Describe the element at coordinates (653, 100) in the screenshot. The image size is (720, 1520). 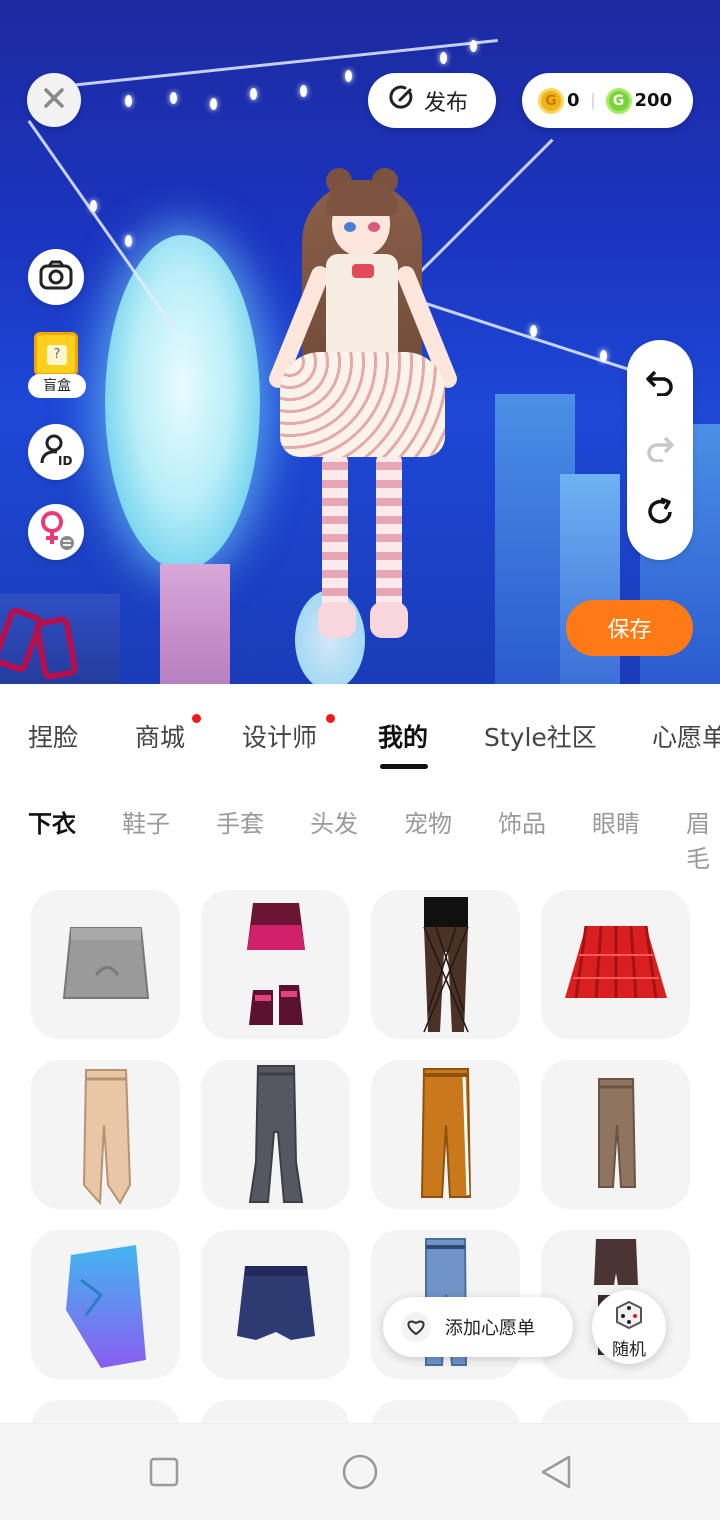
I see `green-coin-count: 200` at that location.